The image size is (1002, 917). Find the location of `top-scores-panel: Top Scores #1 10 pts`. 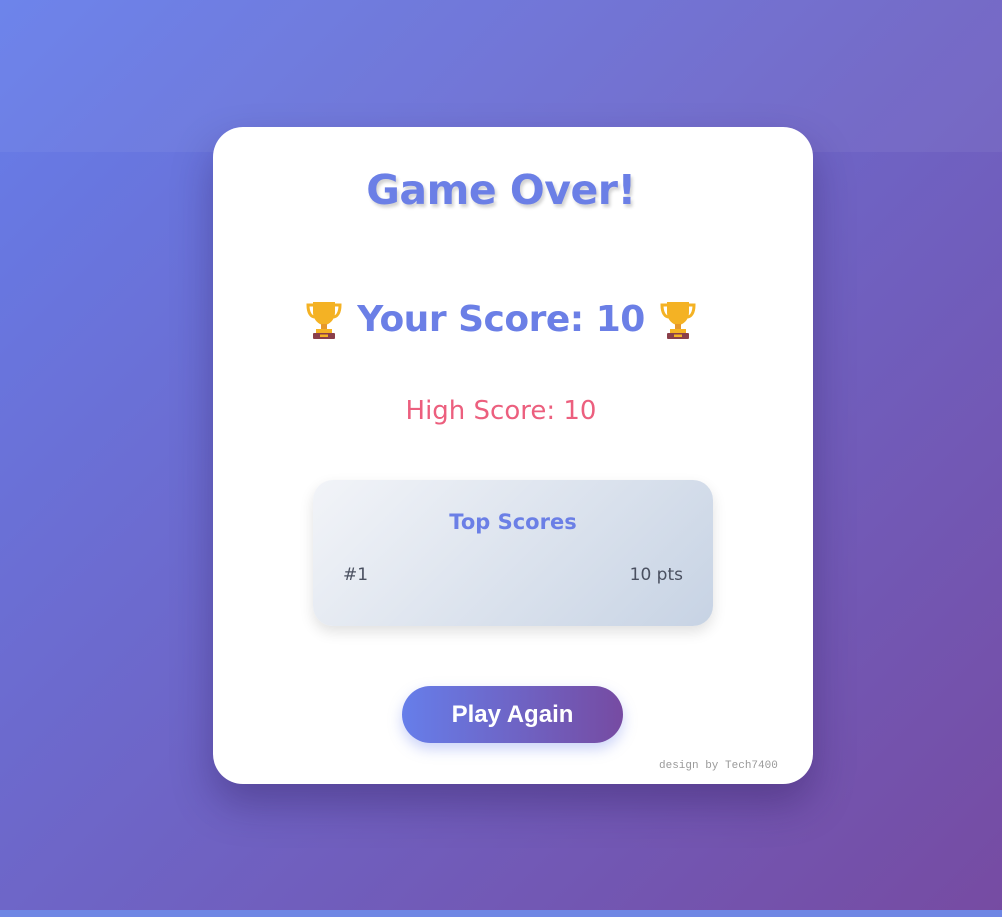

top-scores-panel: Top Scores #1 10 pts is located at coordinates (513, 553).